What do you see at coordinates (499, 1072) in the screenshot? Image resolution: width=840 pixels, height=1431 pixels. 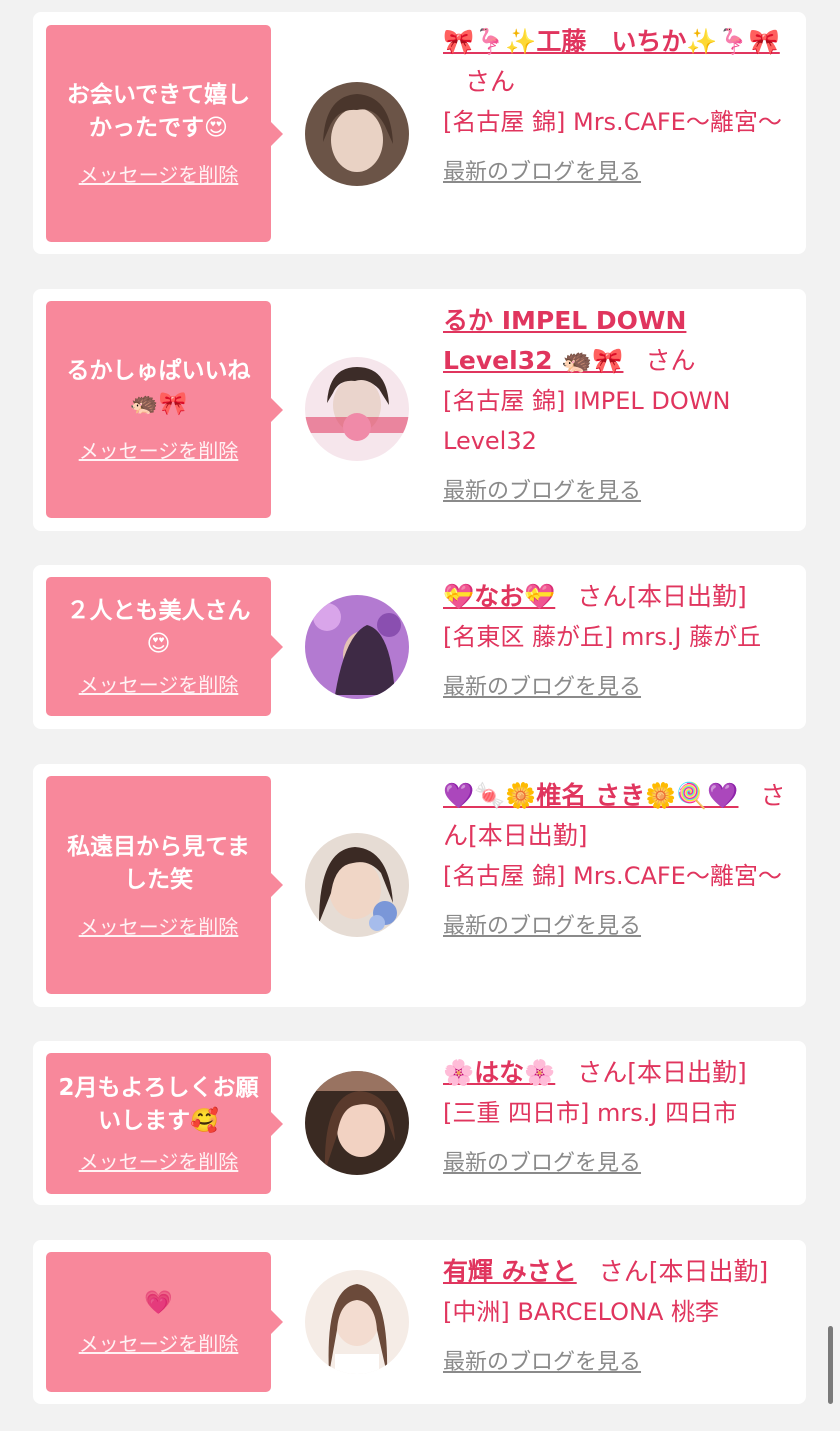 I see `profile-name-link: 🌸はな🌸` at bounding box center [499, 1072].